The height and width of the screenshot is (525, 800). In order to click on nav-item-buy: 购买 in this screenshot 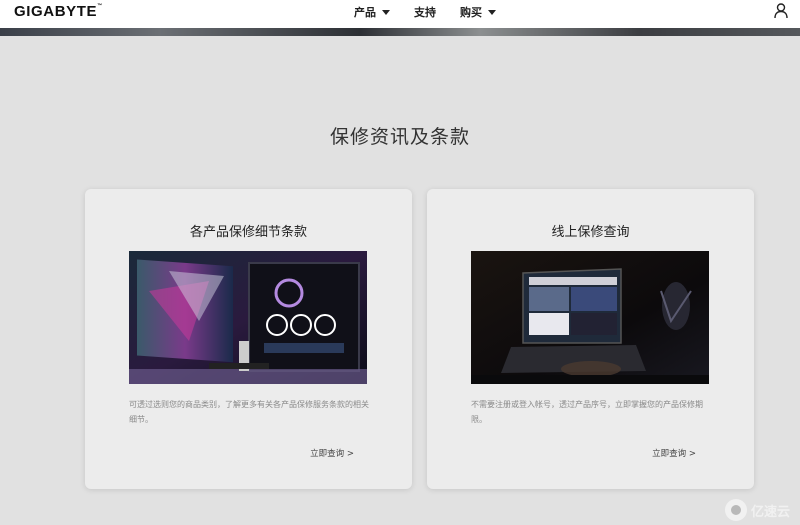, I will do `click(478, 12)`.